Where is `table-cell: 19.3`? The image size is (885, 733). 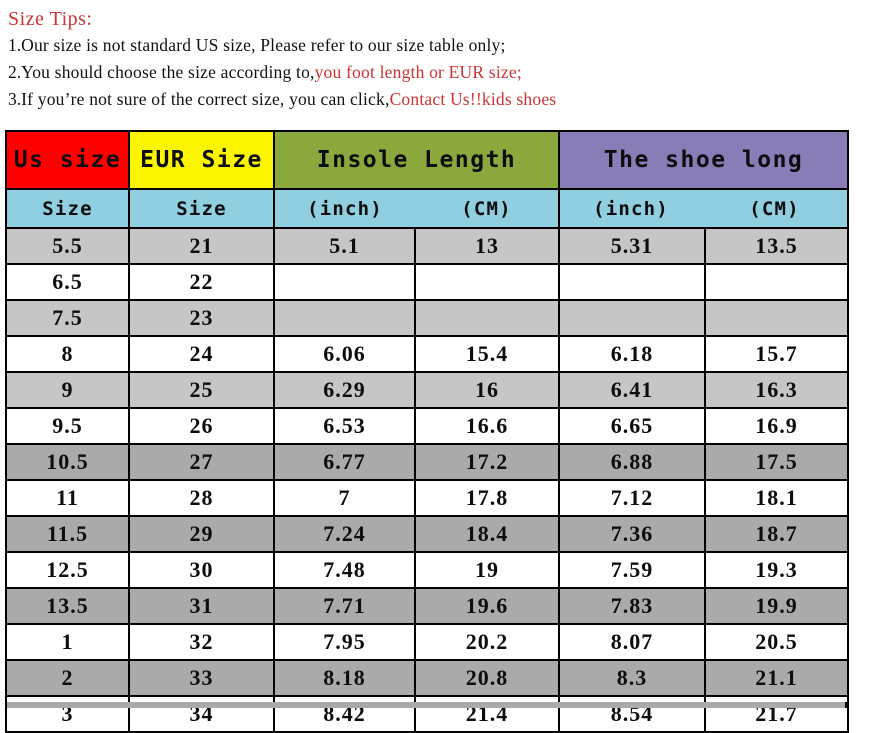
table-cell: 19.3 is located at coordinates (777, 570).